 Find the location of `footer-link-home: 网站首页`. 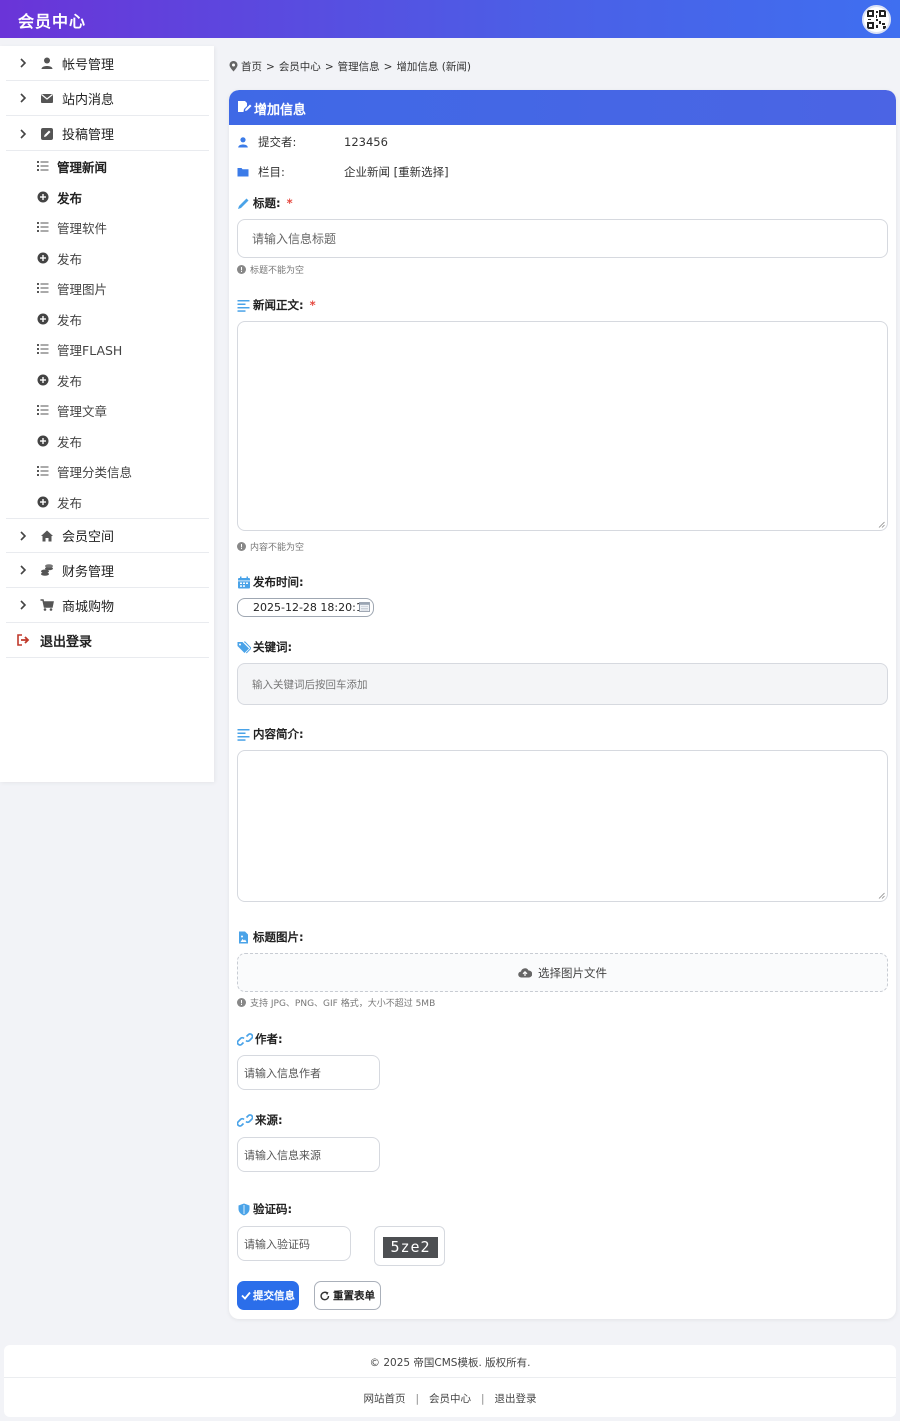

footer-link-home: 网站首页 is located at coordinates (384, 1399).